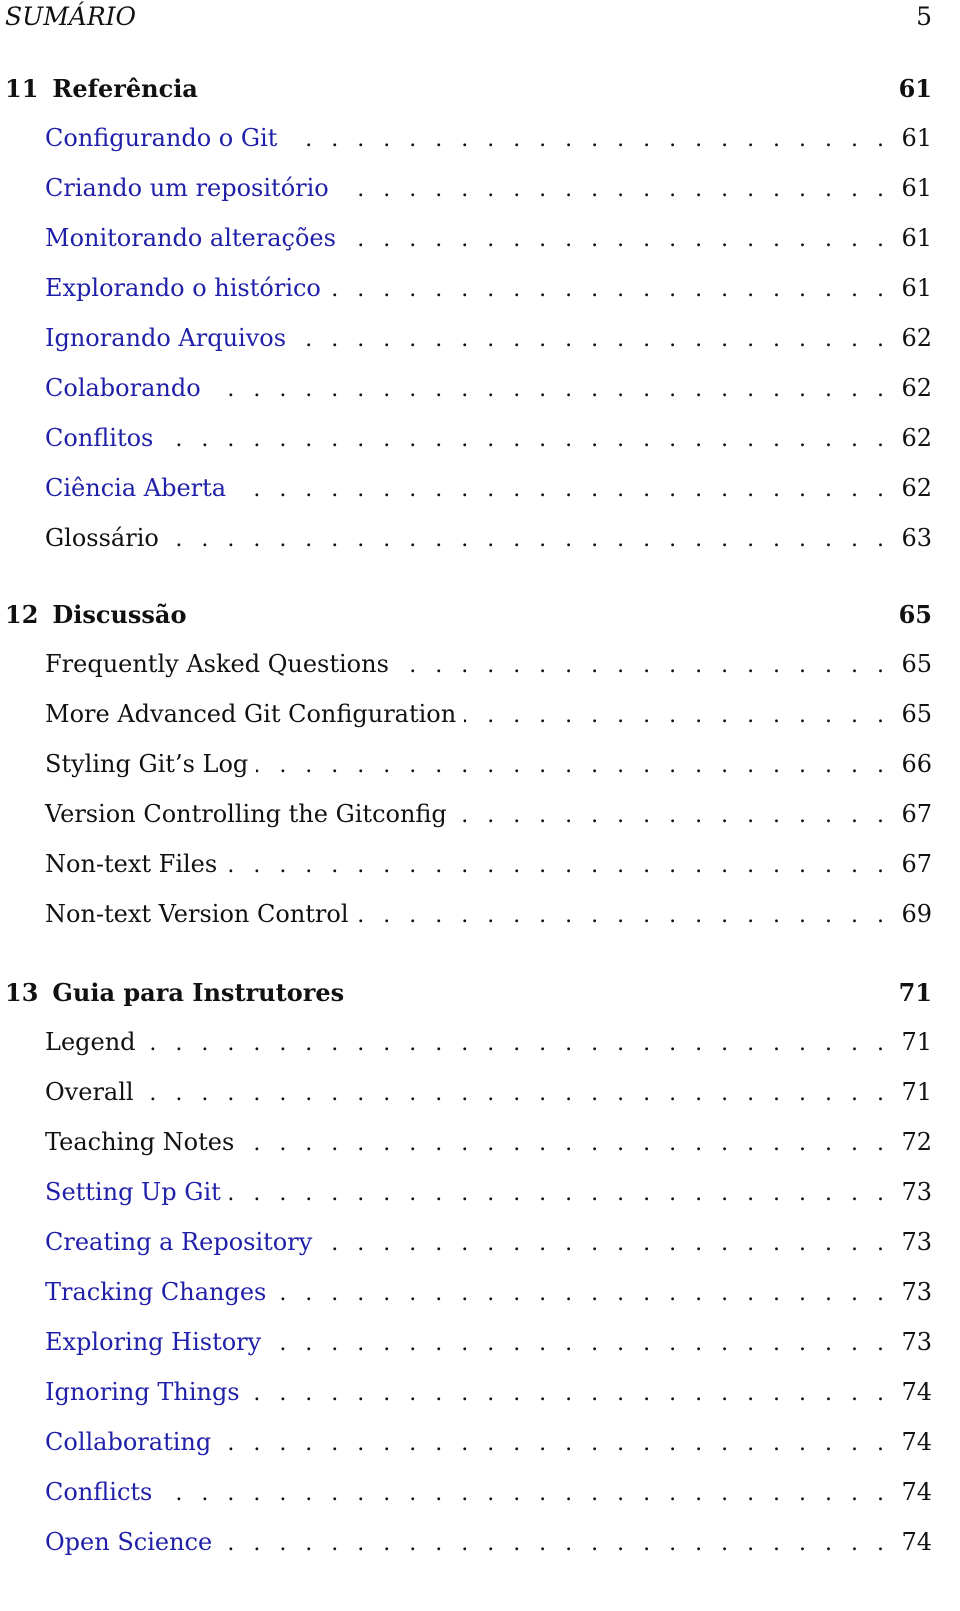 The image size is (960, 1611). I want to click on chapter-label: 11 Referência, so click(101, 88).